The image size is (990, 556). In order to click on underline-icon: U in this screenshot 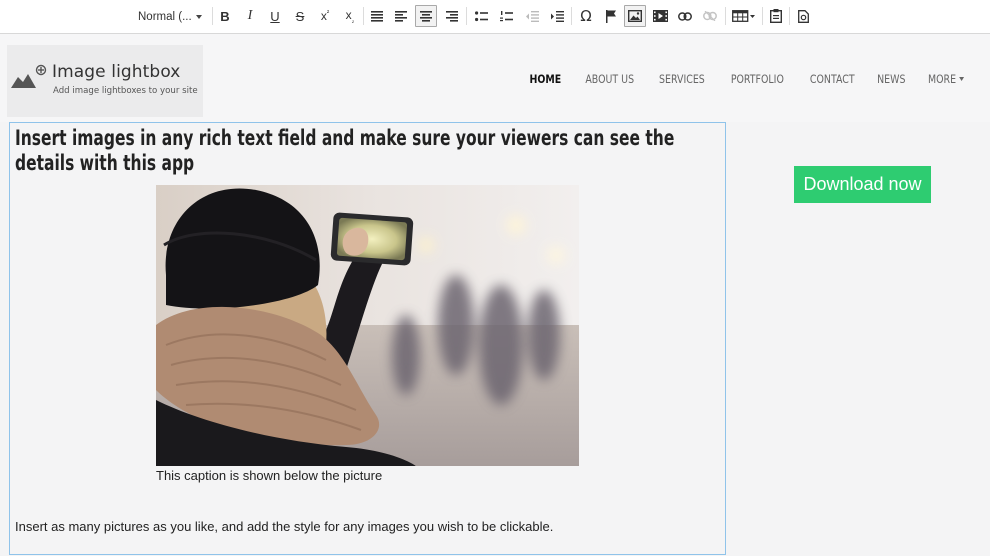, I will do `click(275, 16)`.